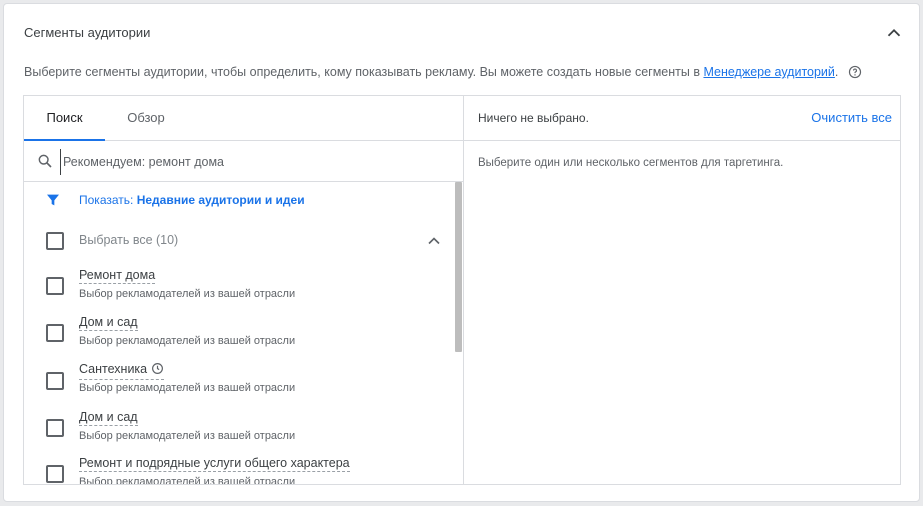  What do you see at coordinates (243, 118) in the screenshot?
I see `tab-bar: Поиск Обзор` at bounding box center [243, 118].